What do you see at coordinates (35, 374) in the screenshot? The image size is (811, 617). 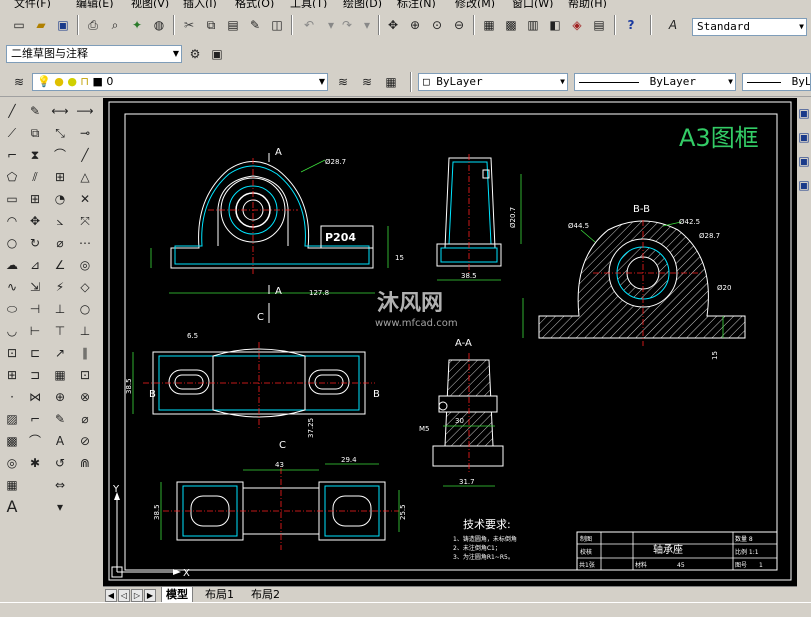 I see `break-icon: ⊐` at bounding box center [35, 374].